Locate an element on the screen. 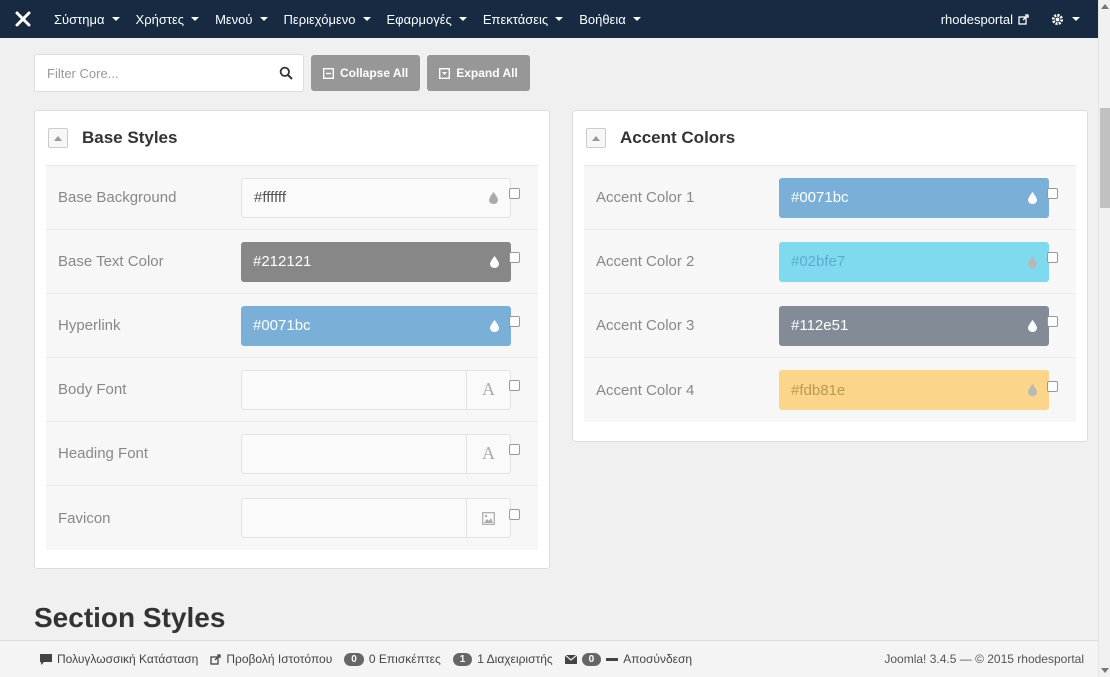 The height and width of the screenshot is (677, 1110). scroll-up-icon is located at coordinates (1105, 6).